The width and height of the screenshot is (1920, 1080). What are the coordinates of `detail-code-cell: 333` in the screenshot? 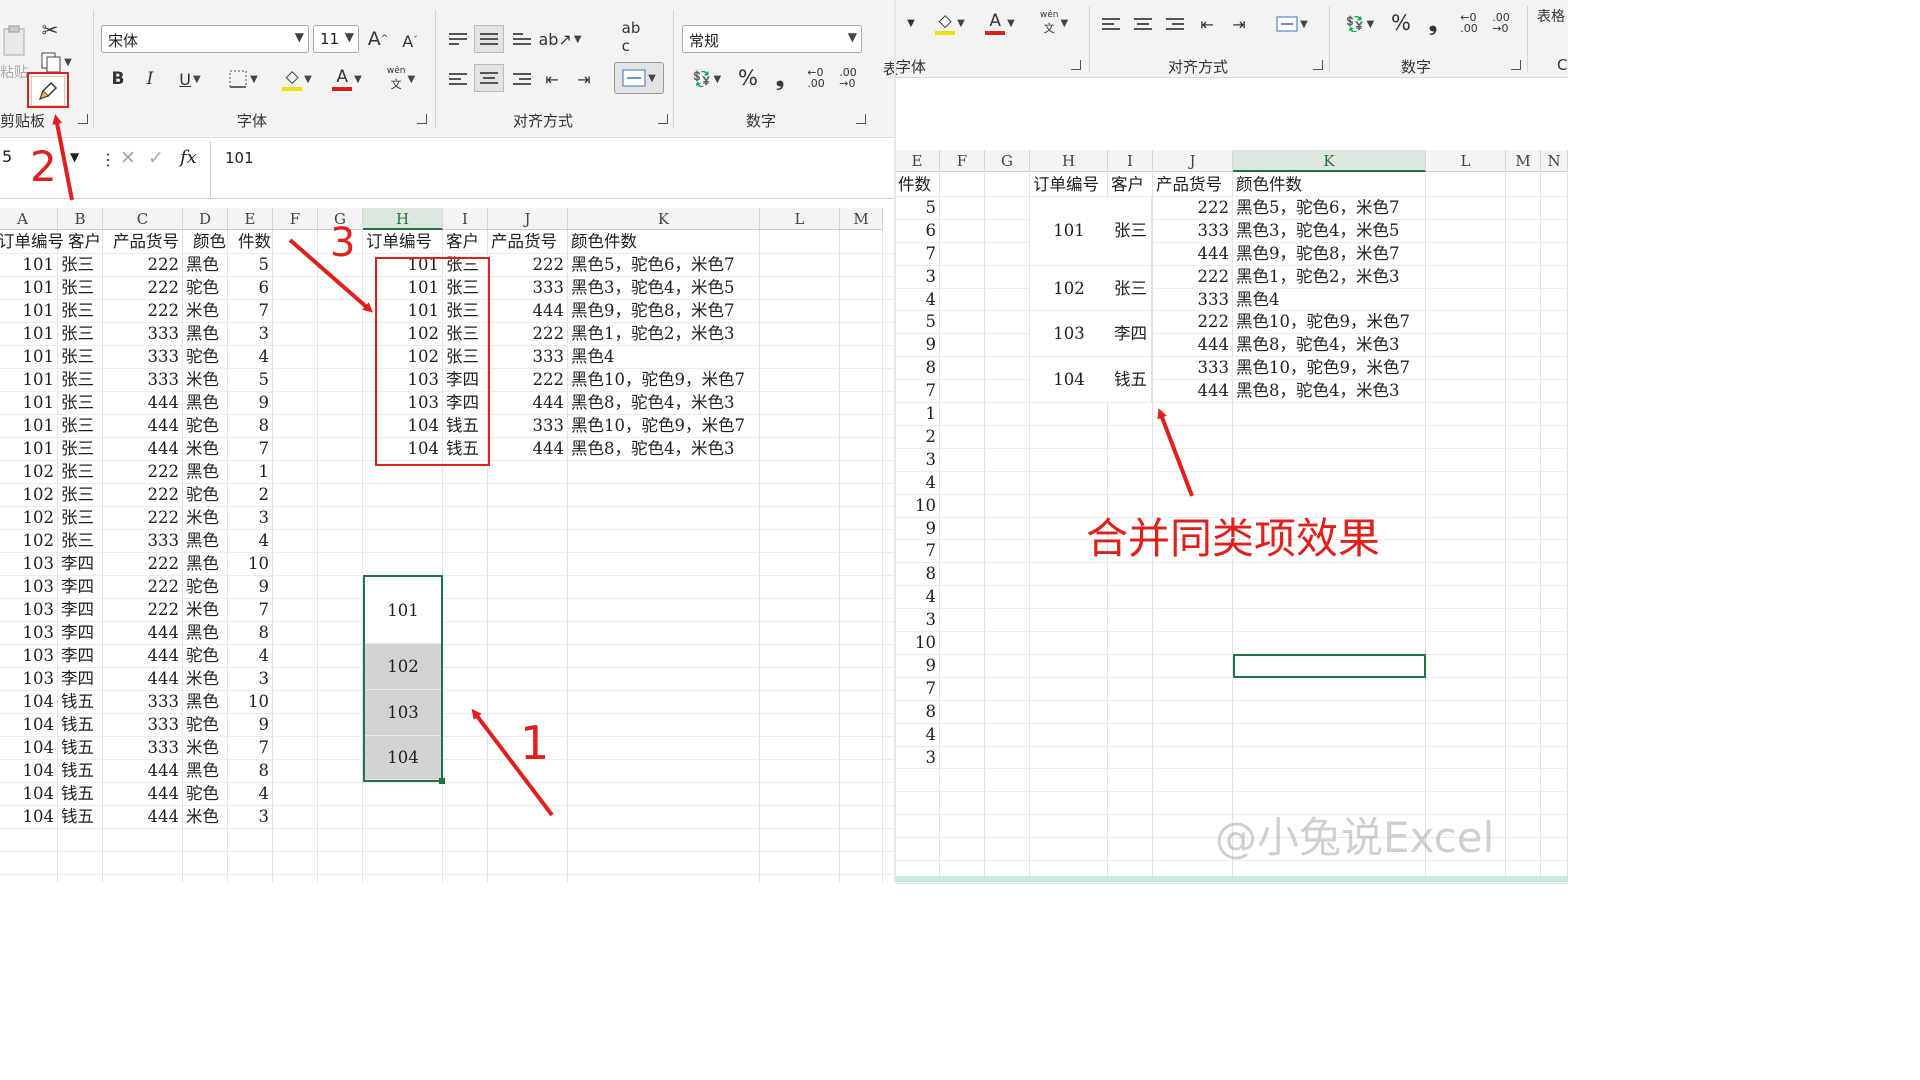 It's located at (1191, 230).